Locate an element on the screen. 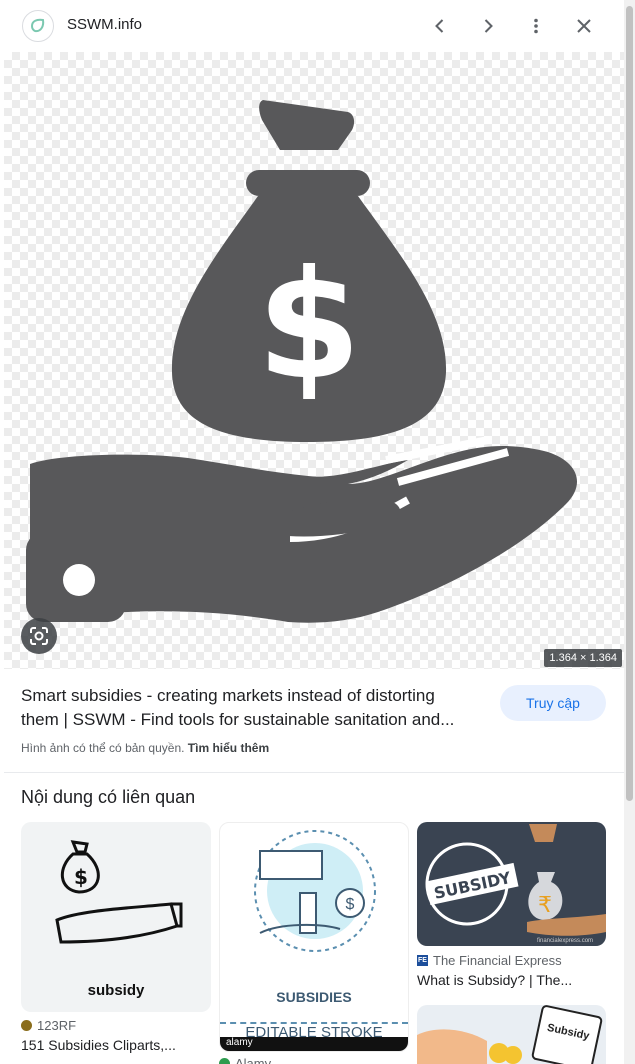  close-icon is located at coordinates (584, 26).